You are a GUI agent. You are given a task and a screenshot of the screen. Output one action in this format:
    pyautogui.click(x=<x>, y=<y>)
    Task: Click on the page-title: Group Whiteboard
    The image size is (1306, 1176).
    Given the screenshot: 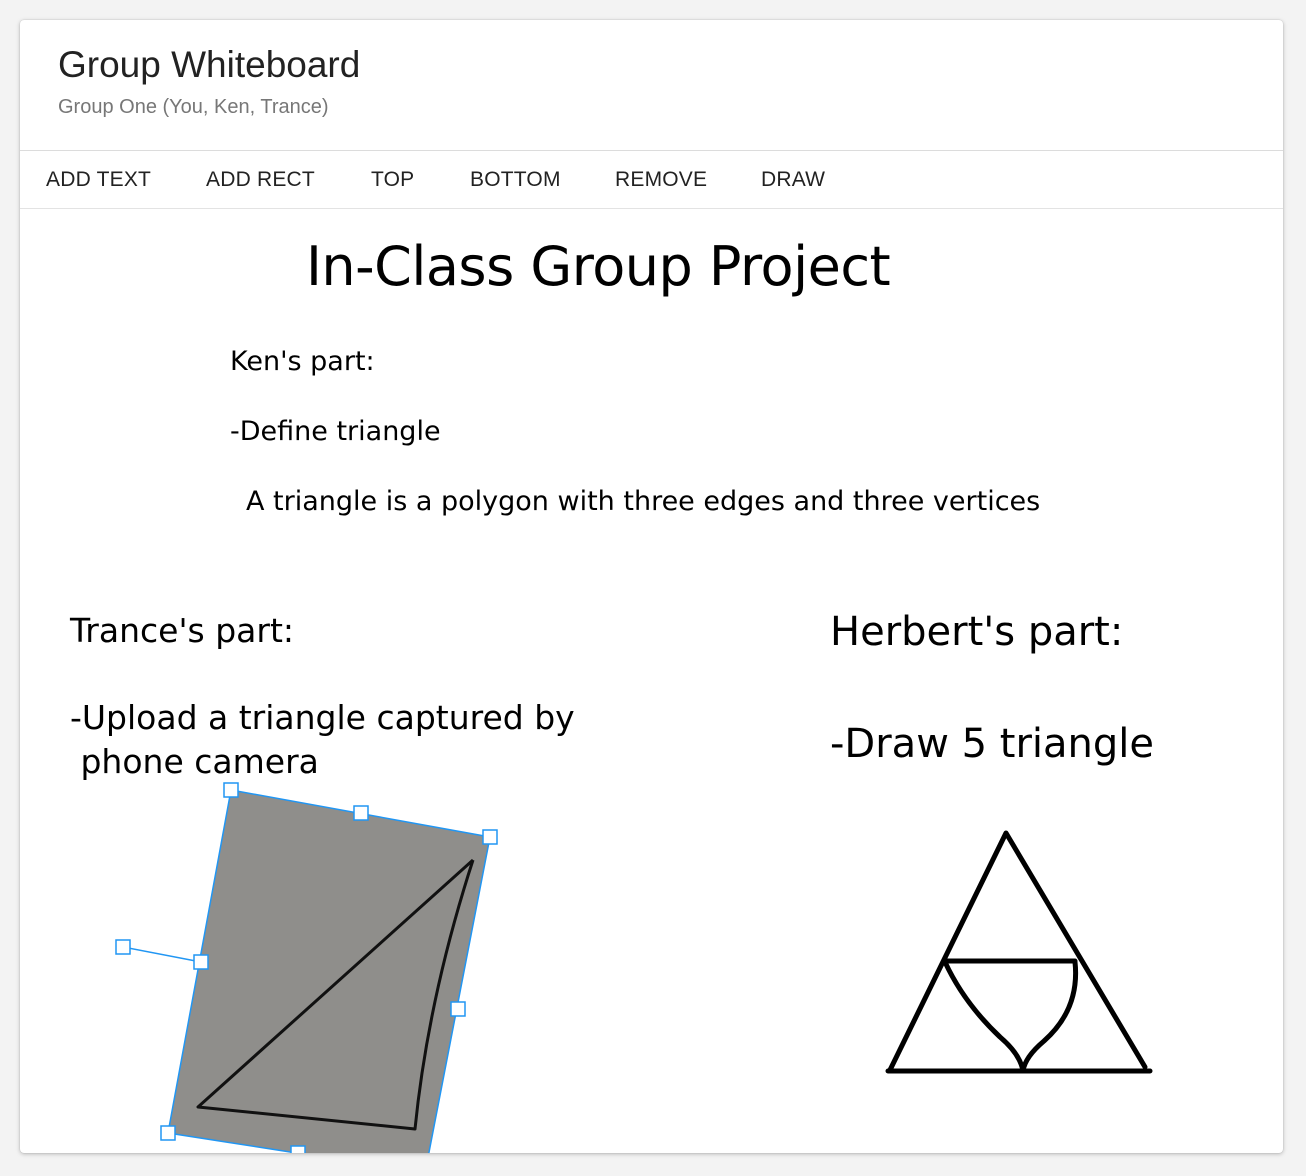 What is the action you would take?
    pyautogui.click(x=209, y=64)
    